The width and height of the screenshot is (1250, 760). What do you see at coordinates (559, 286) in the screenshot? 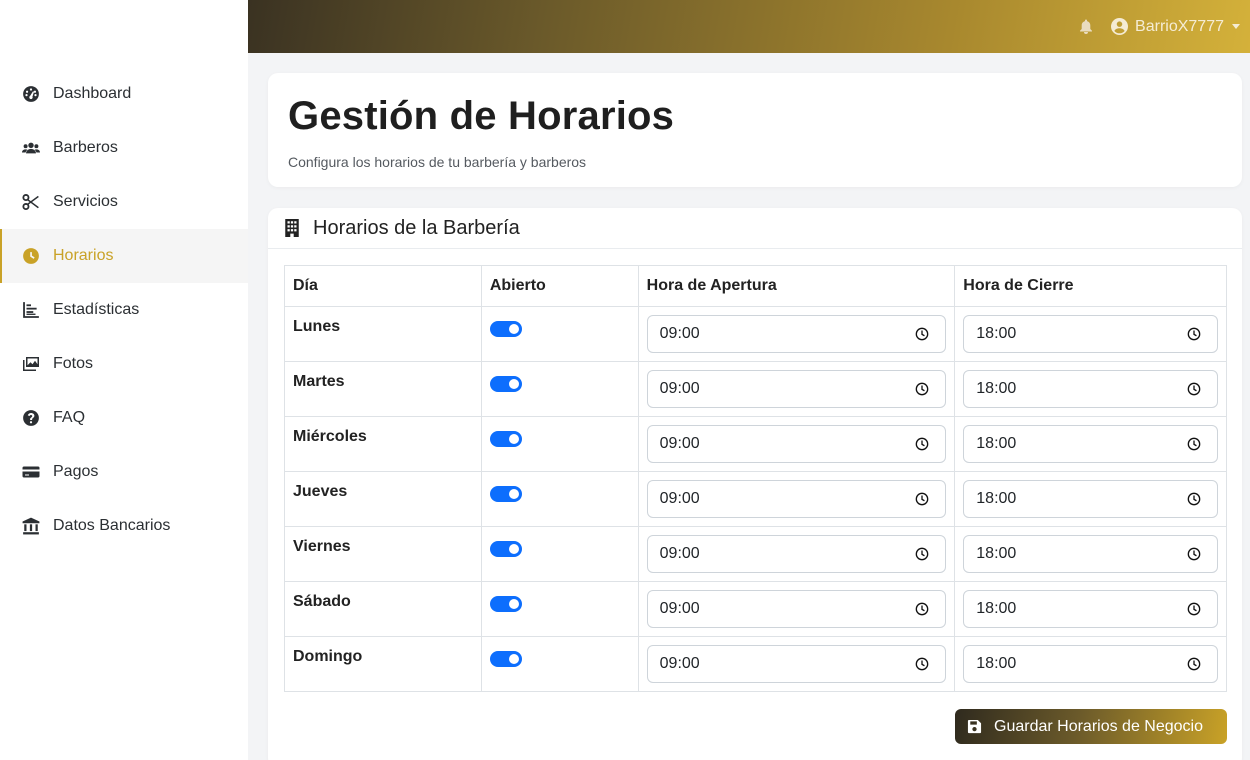
I see `column-header-open: Abierto` at bounding box center [559, 286].